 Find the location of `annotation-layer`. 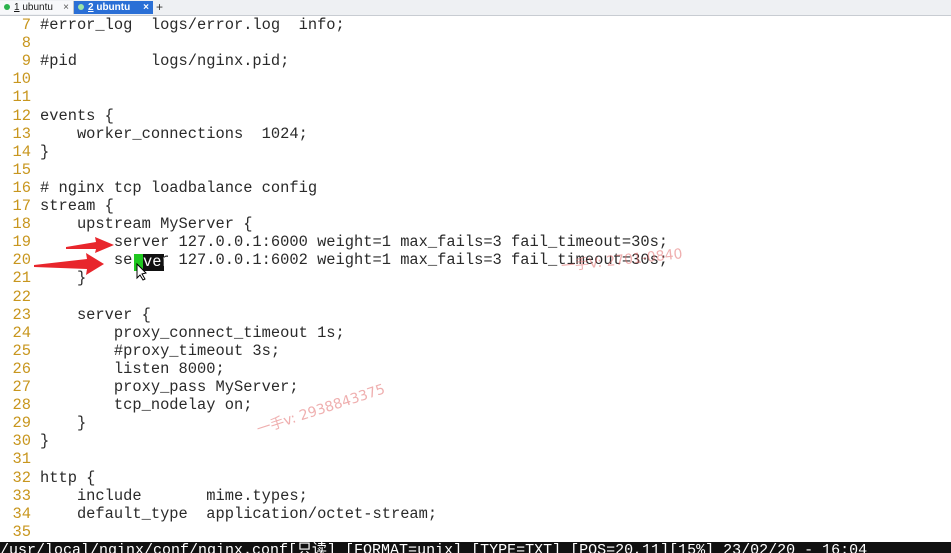

annotation-layer is located at coordinates (90, 259).